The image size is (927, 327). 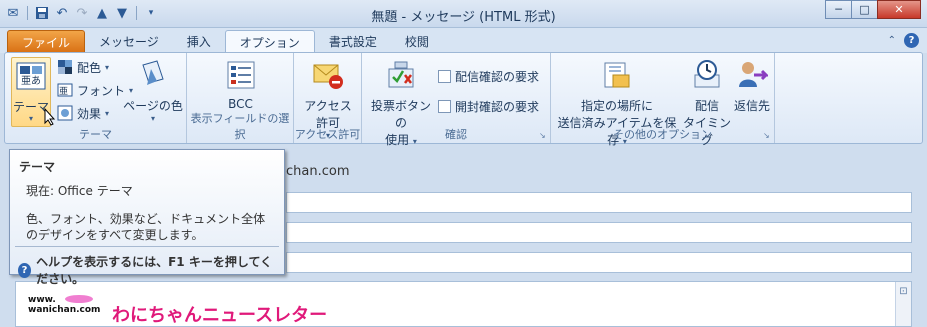 I want to click on tab-row-right: ⌃ ?, so click(x=903, y=40).